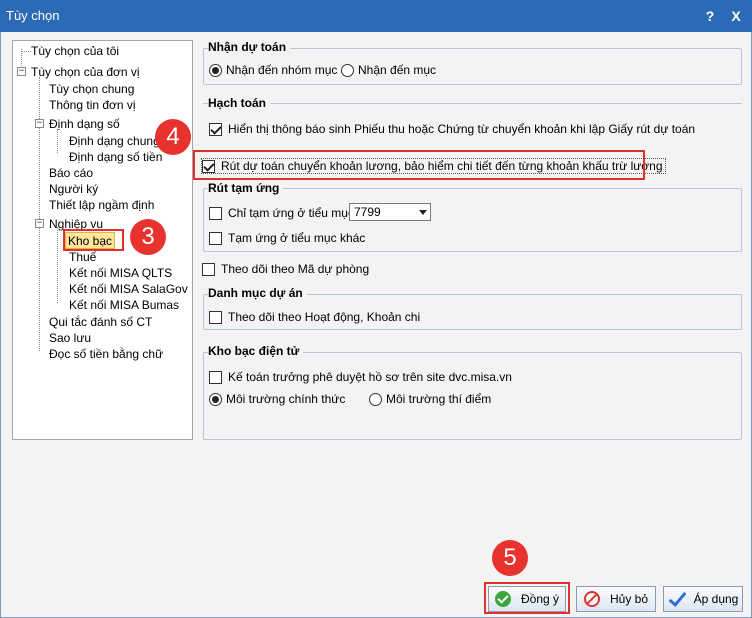  Describe the element at coordinates (257, 293) in the screenshot. I see `group-title-danh-muc-du-an: Danh mục dự án` at that location.